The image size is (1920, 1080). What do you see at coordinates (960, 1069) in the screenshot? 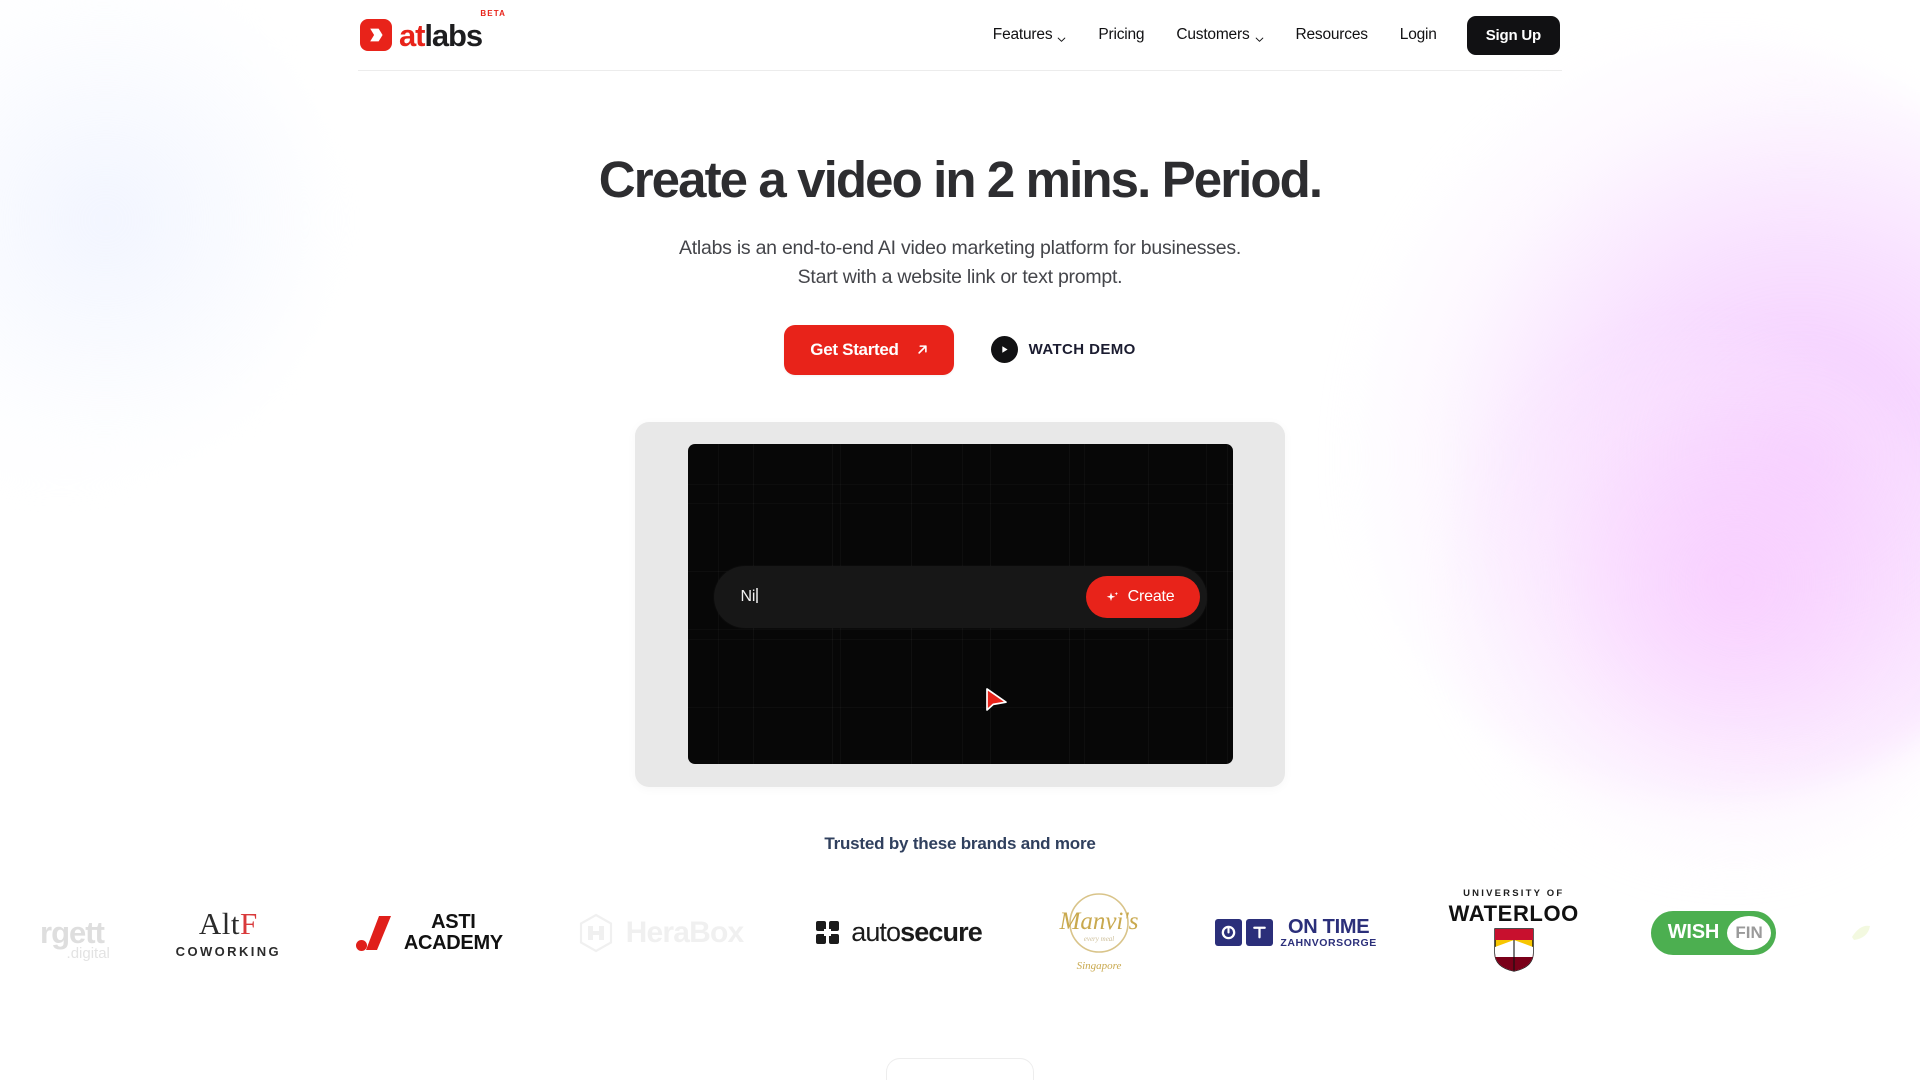
I see `next-section-peek` at bounding box center [960, 1069].